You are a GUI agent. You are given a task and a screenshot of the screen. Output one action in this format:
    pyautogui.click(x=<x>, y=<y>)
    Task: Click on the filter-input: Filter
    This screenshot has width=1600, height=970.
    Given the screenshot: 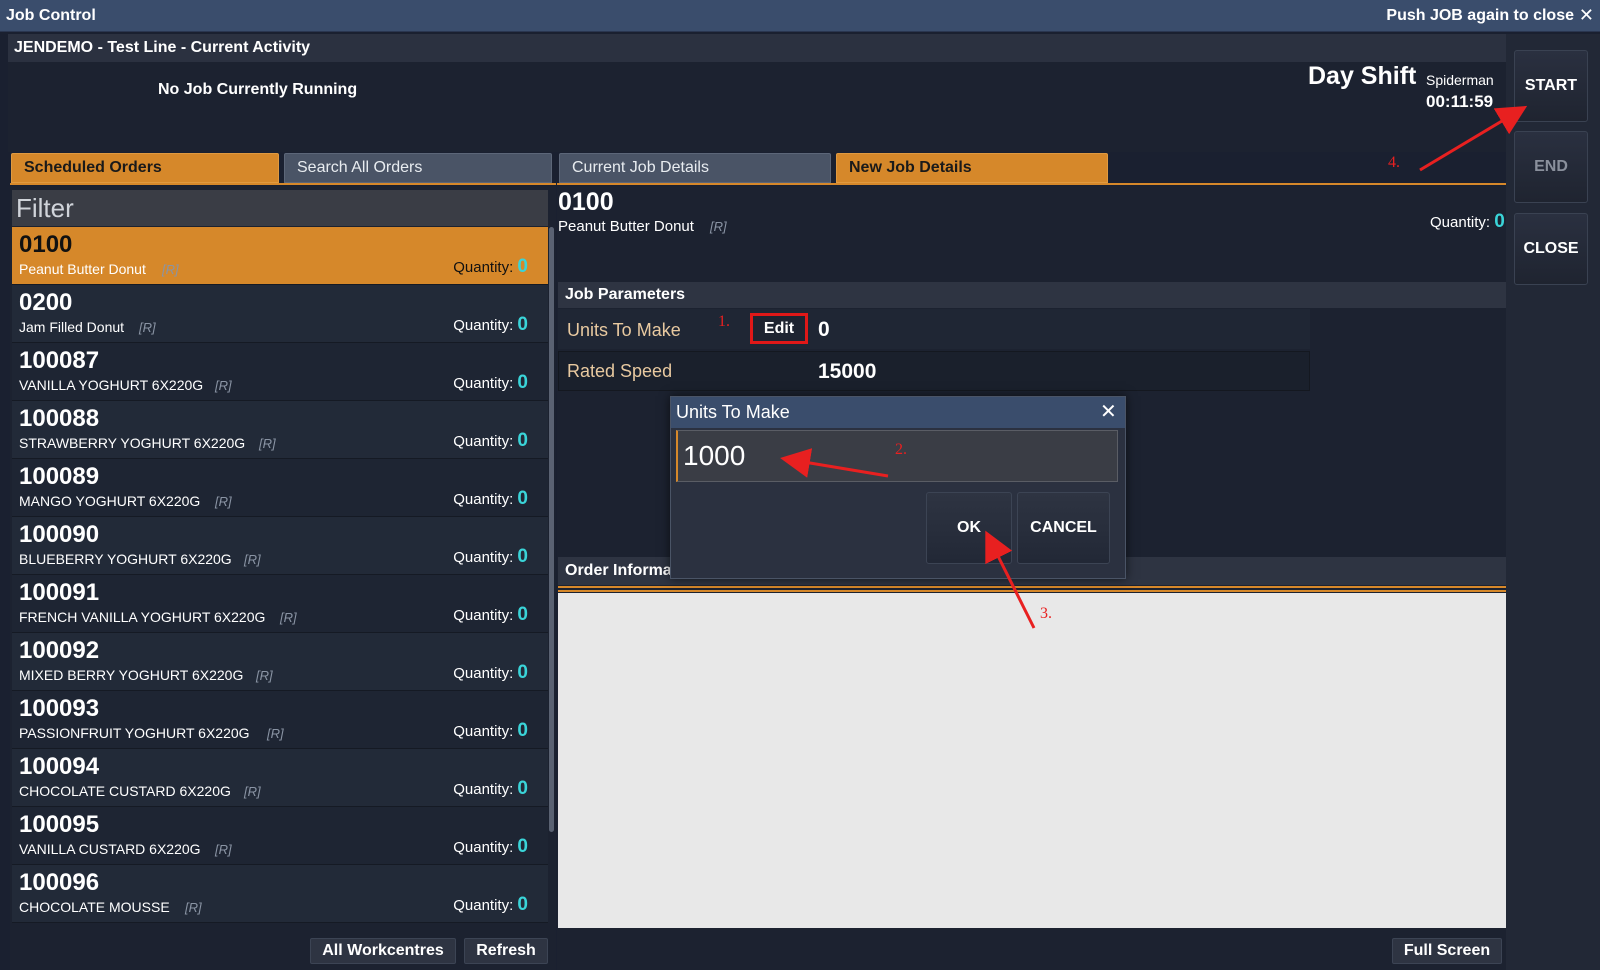 What is the action you would take?
    pyautogui.click(x=280, y=208)
    